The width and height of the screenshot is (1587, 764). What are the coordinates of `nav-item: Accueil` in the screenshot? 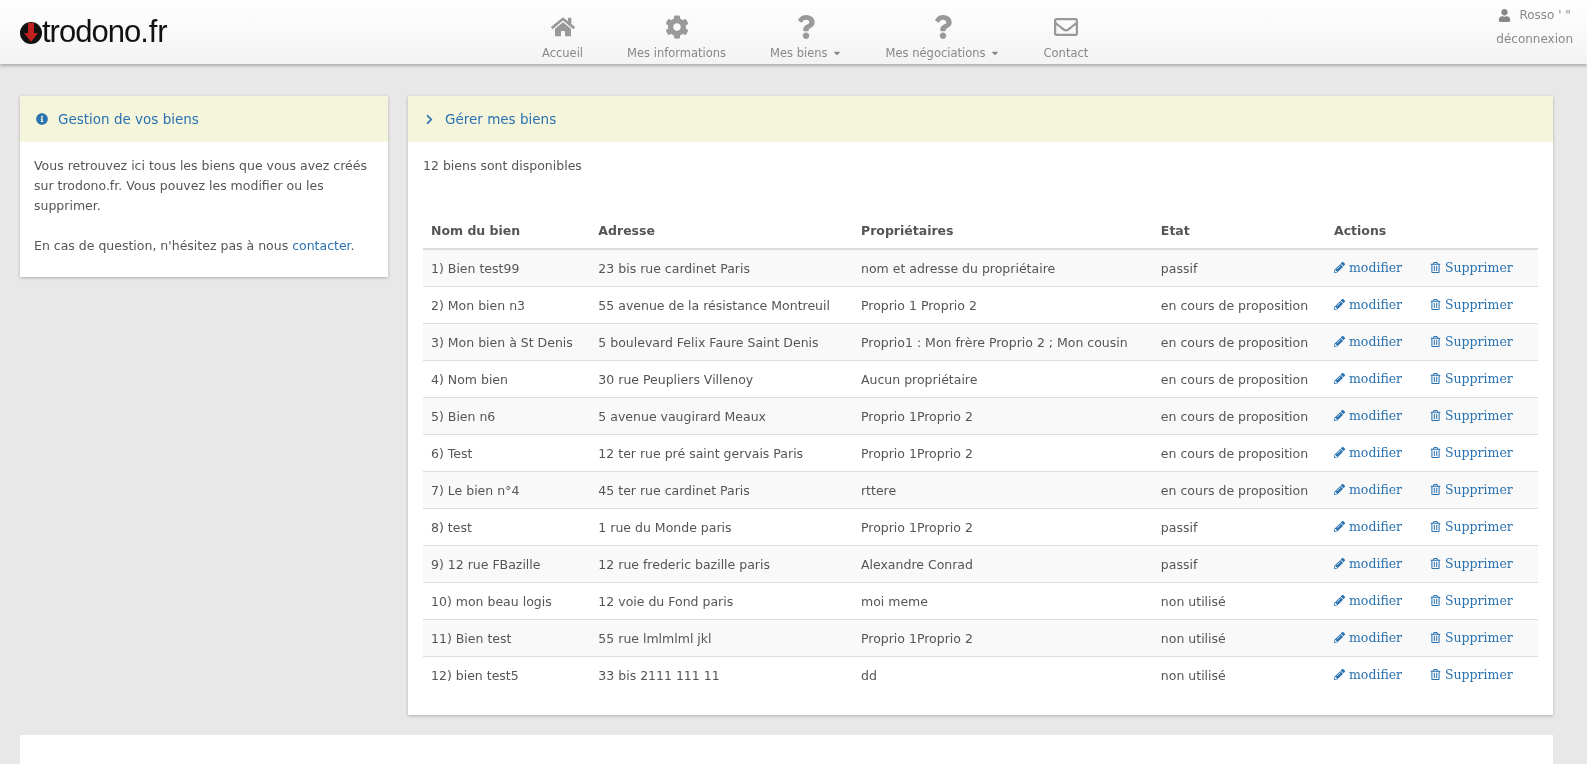 It's located at (563, 37).